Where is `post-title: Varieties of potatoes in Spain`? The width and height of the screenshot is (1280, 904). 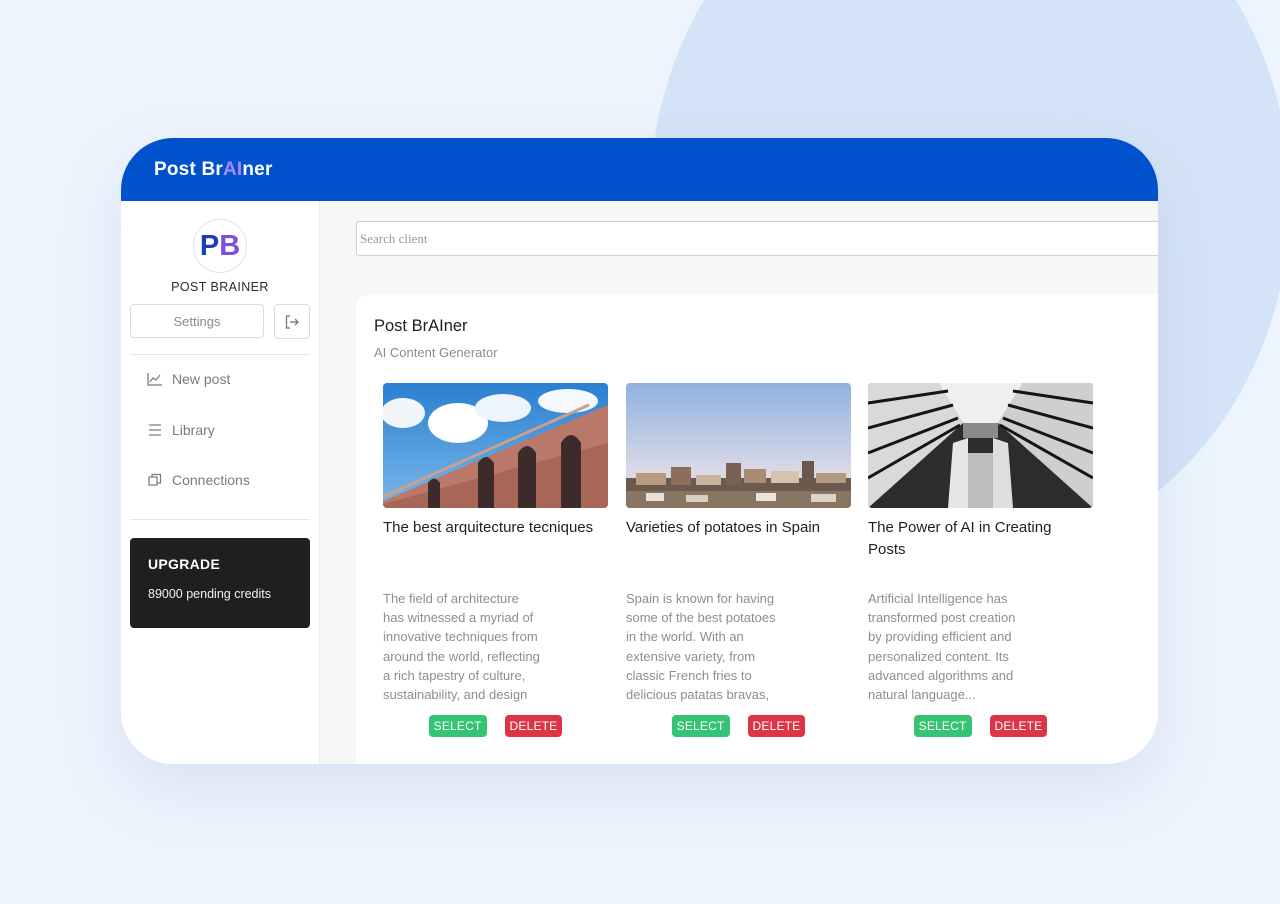
post-title: Varieties of potatoes in Spain is located at coordinates (738, 550).